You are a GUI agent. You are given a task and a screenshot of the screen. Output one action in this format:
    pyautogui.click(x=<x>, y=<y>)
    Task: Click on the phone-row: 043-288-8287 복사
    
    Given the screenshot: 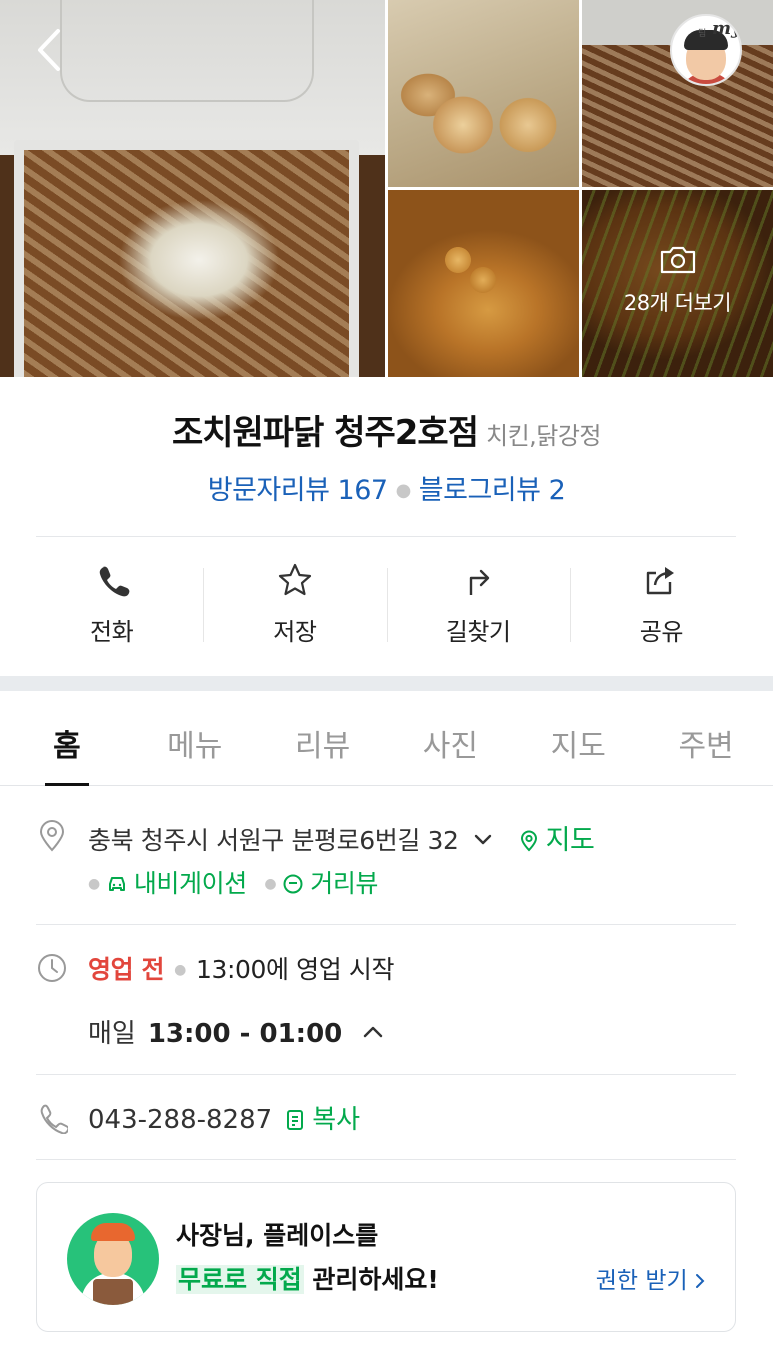 What is the action you would take?
    pyautogui.click(x=224, y=1117)
    